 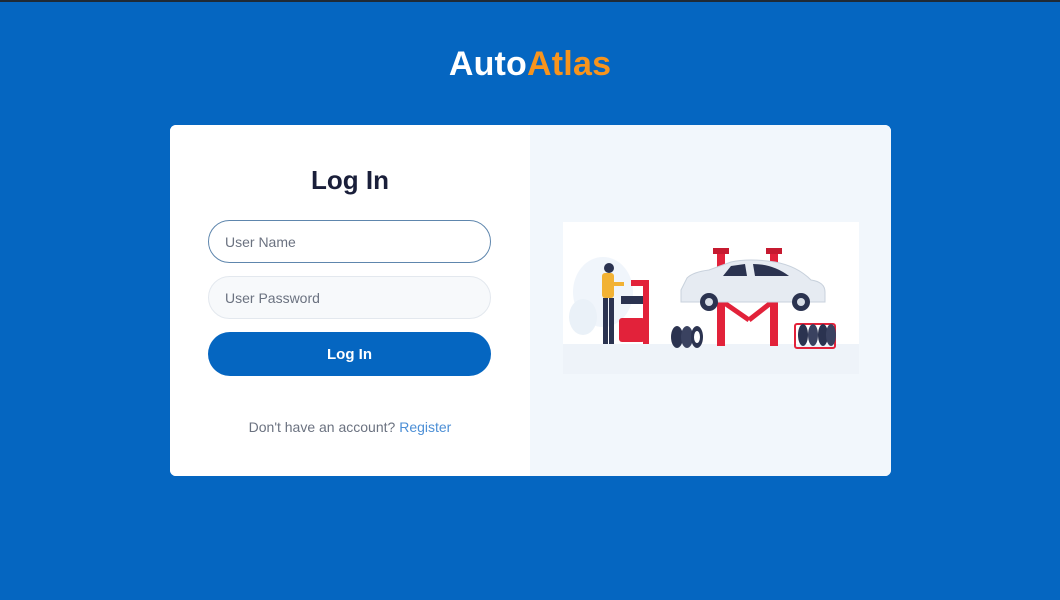 What do you see at coordinates (815, 336) in the screenshot?
I see `tire-rack-icon` at bounding box center [815, 336].